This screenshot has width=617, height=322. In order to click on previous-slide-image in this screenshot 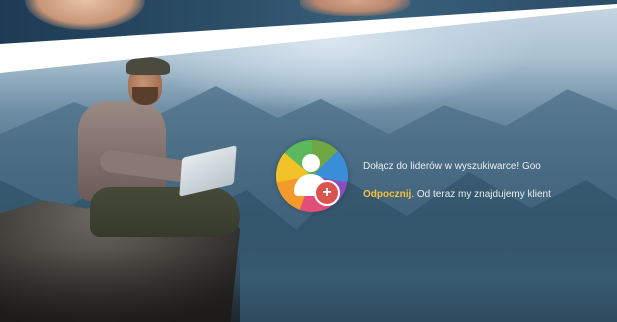, I will do `click(85, 15)`.